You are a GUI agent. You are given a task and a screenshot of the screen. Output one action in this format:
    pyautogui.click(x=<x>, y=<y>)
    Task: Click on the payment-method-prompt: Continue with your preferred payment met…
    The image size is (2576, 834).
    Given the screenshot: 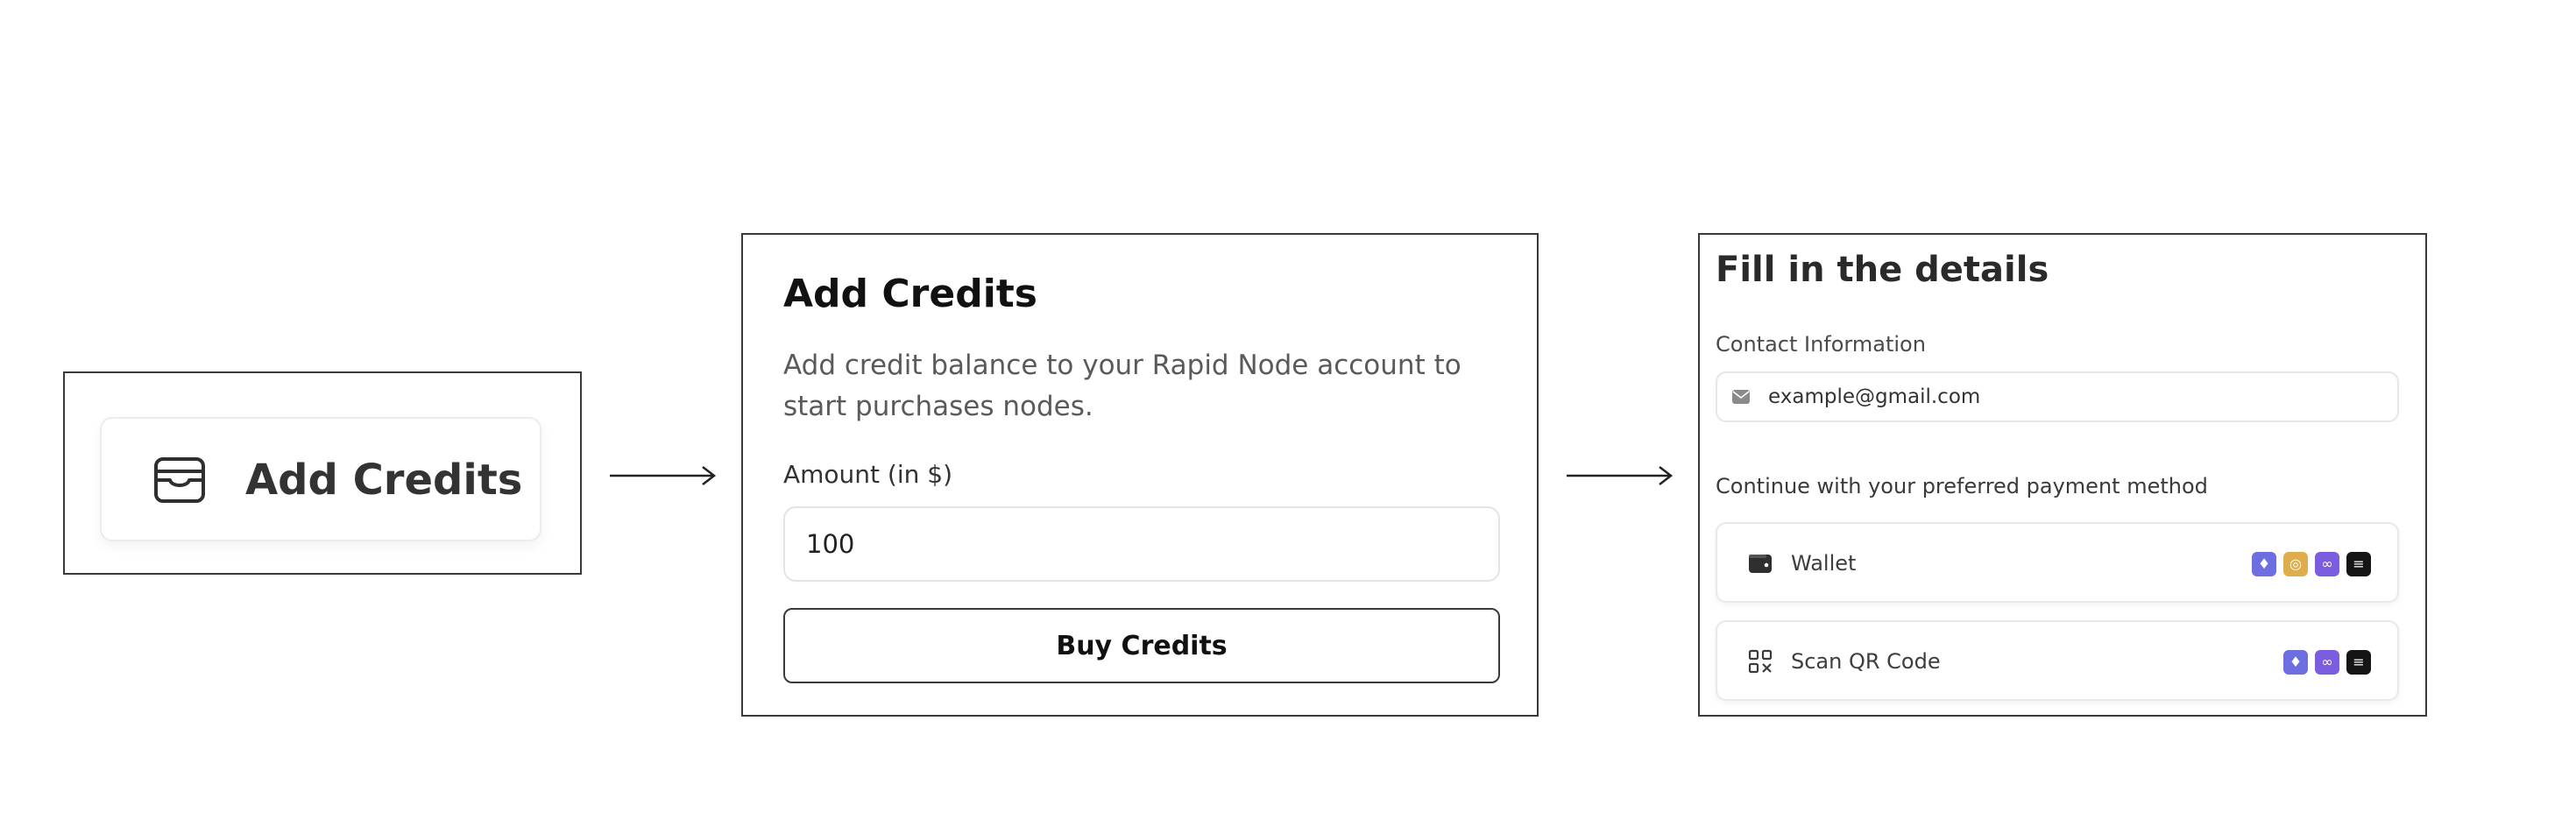 What is the action you would take?
    pyautogui.click(x=1962, y=486)
    